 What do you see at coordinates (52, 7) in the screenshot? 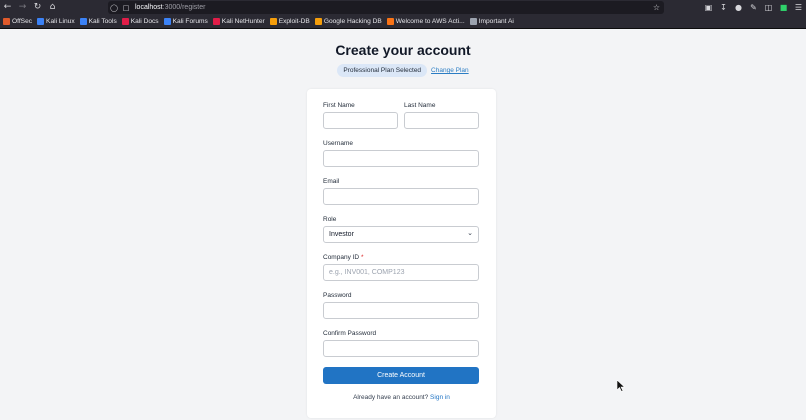
I see `home-icon: ⌂` at bounding box center [52, 7].